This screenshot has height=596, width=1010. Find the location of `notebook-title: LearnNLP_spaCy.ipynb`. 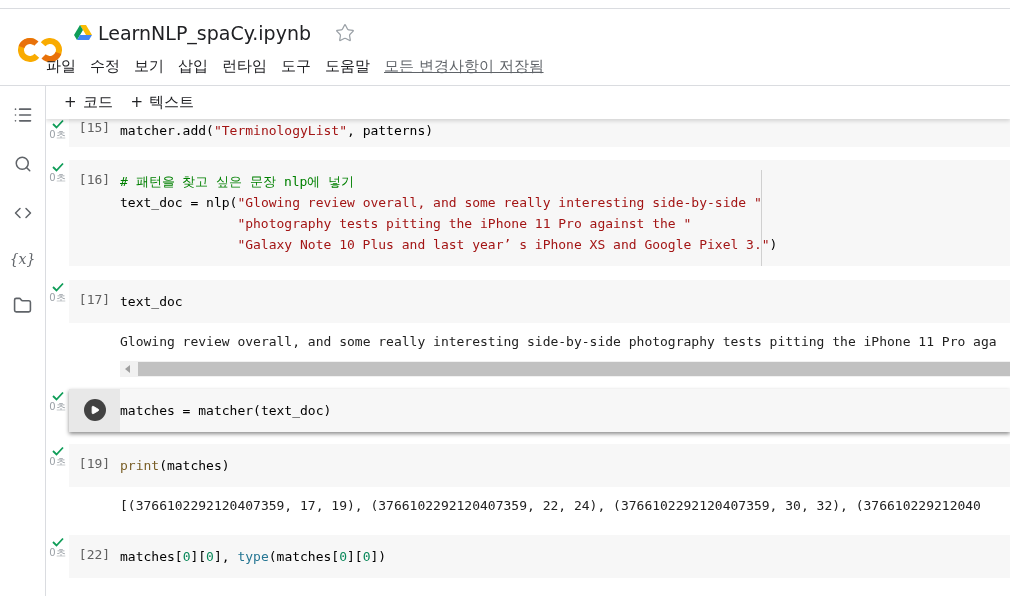

notebook-title: LearnNLP_spaCy.ipynb is located at coordinates (204, 33).